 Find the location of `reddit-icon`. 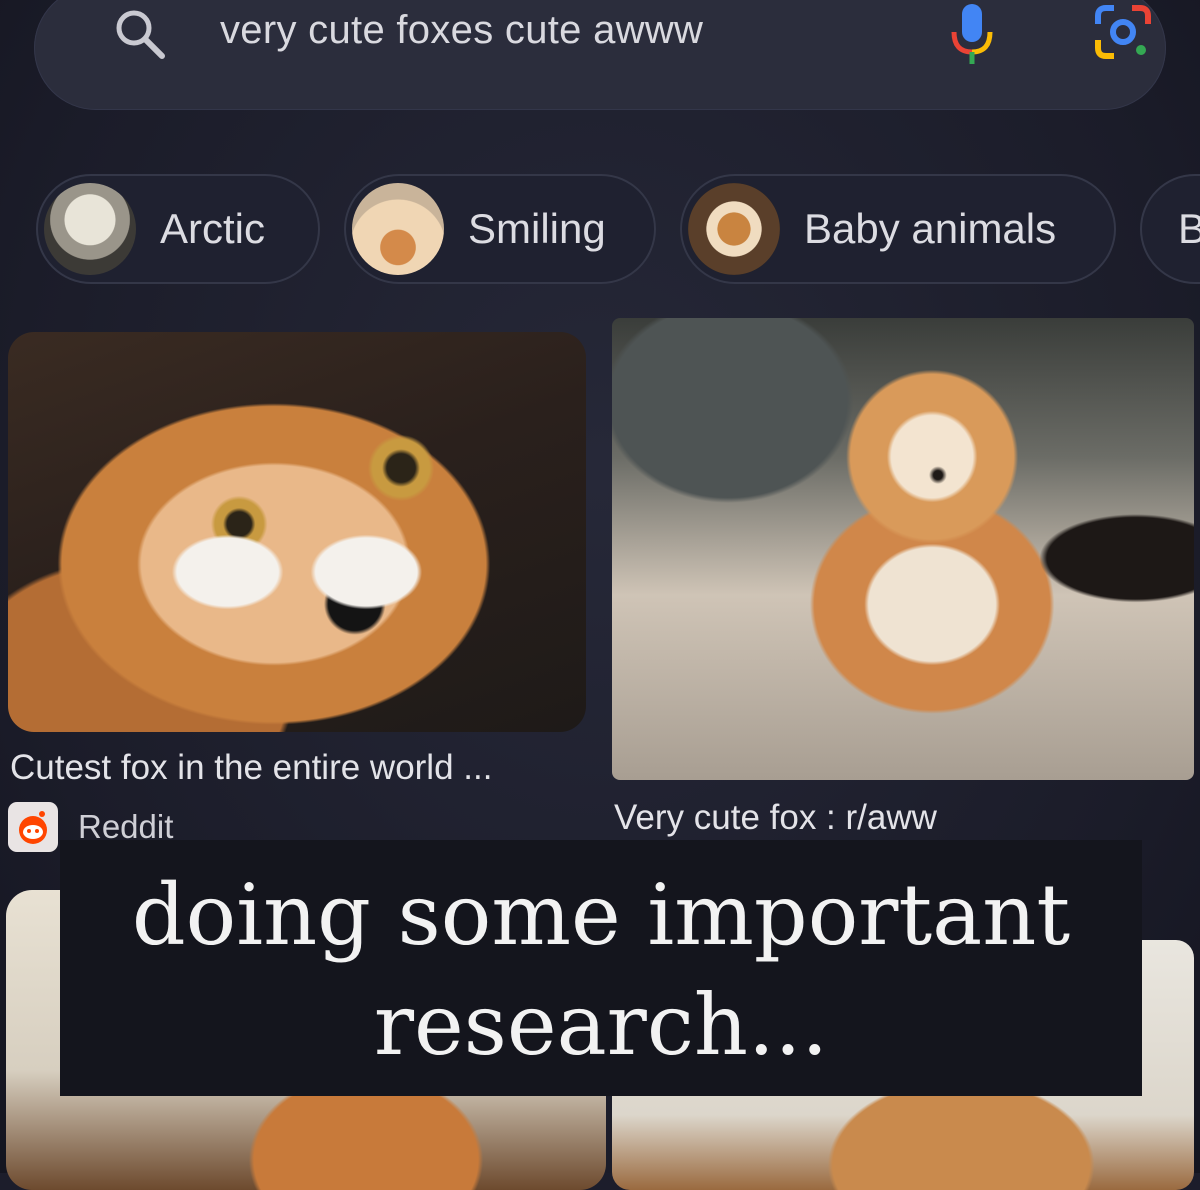

reddit-icon is located at coordinates (33, 827).